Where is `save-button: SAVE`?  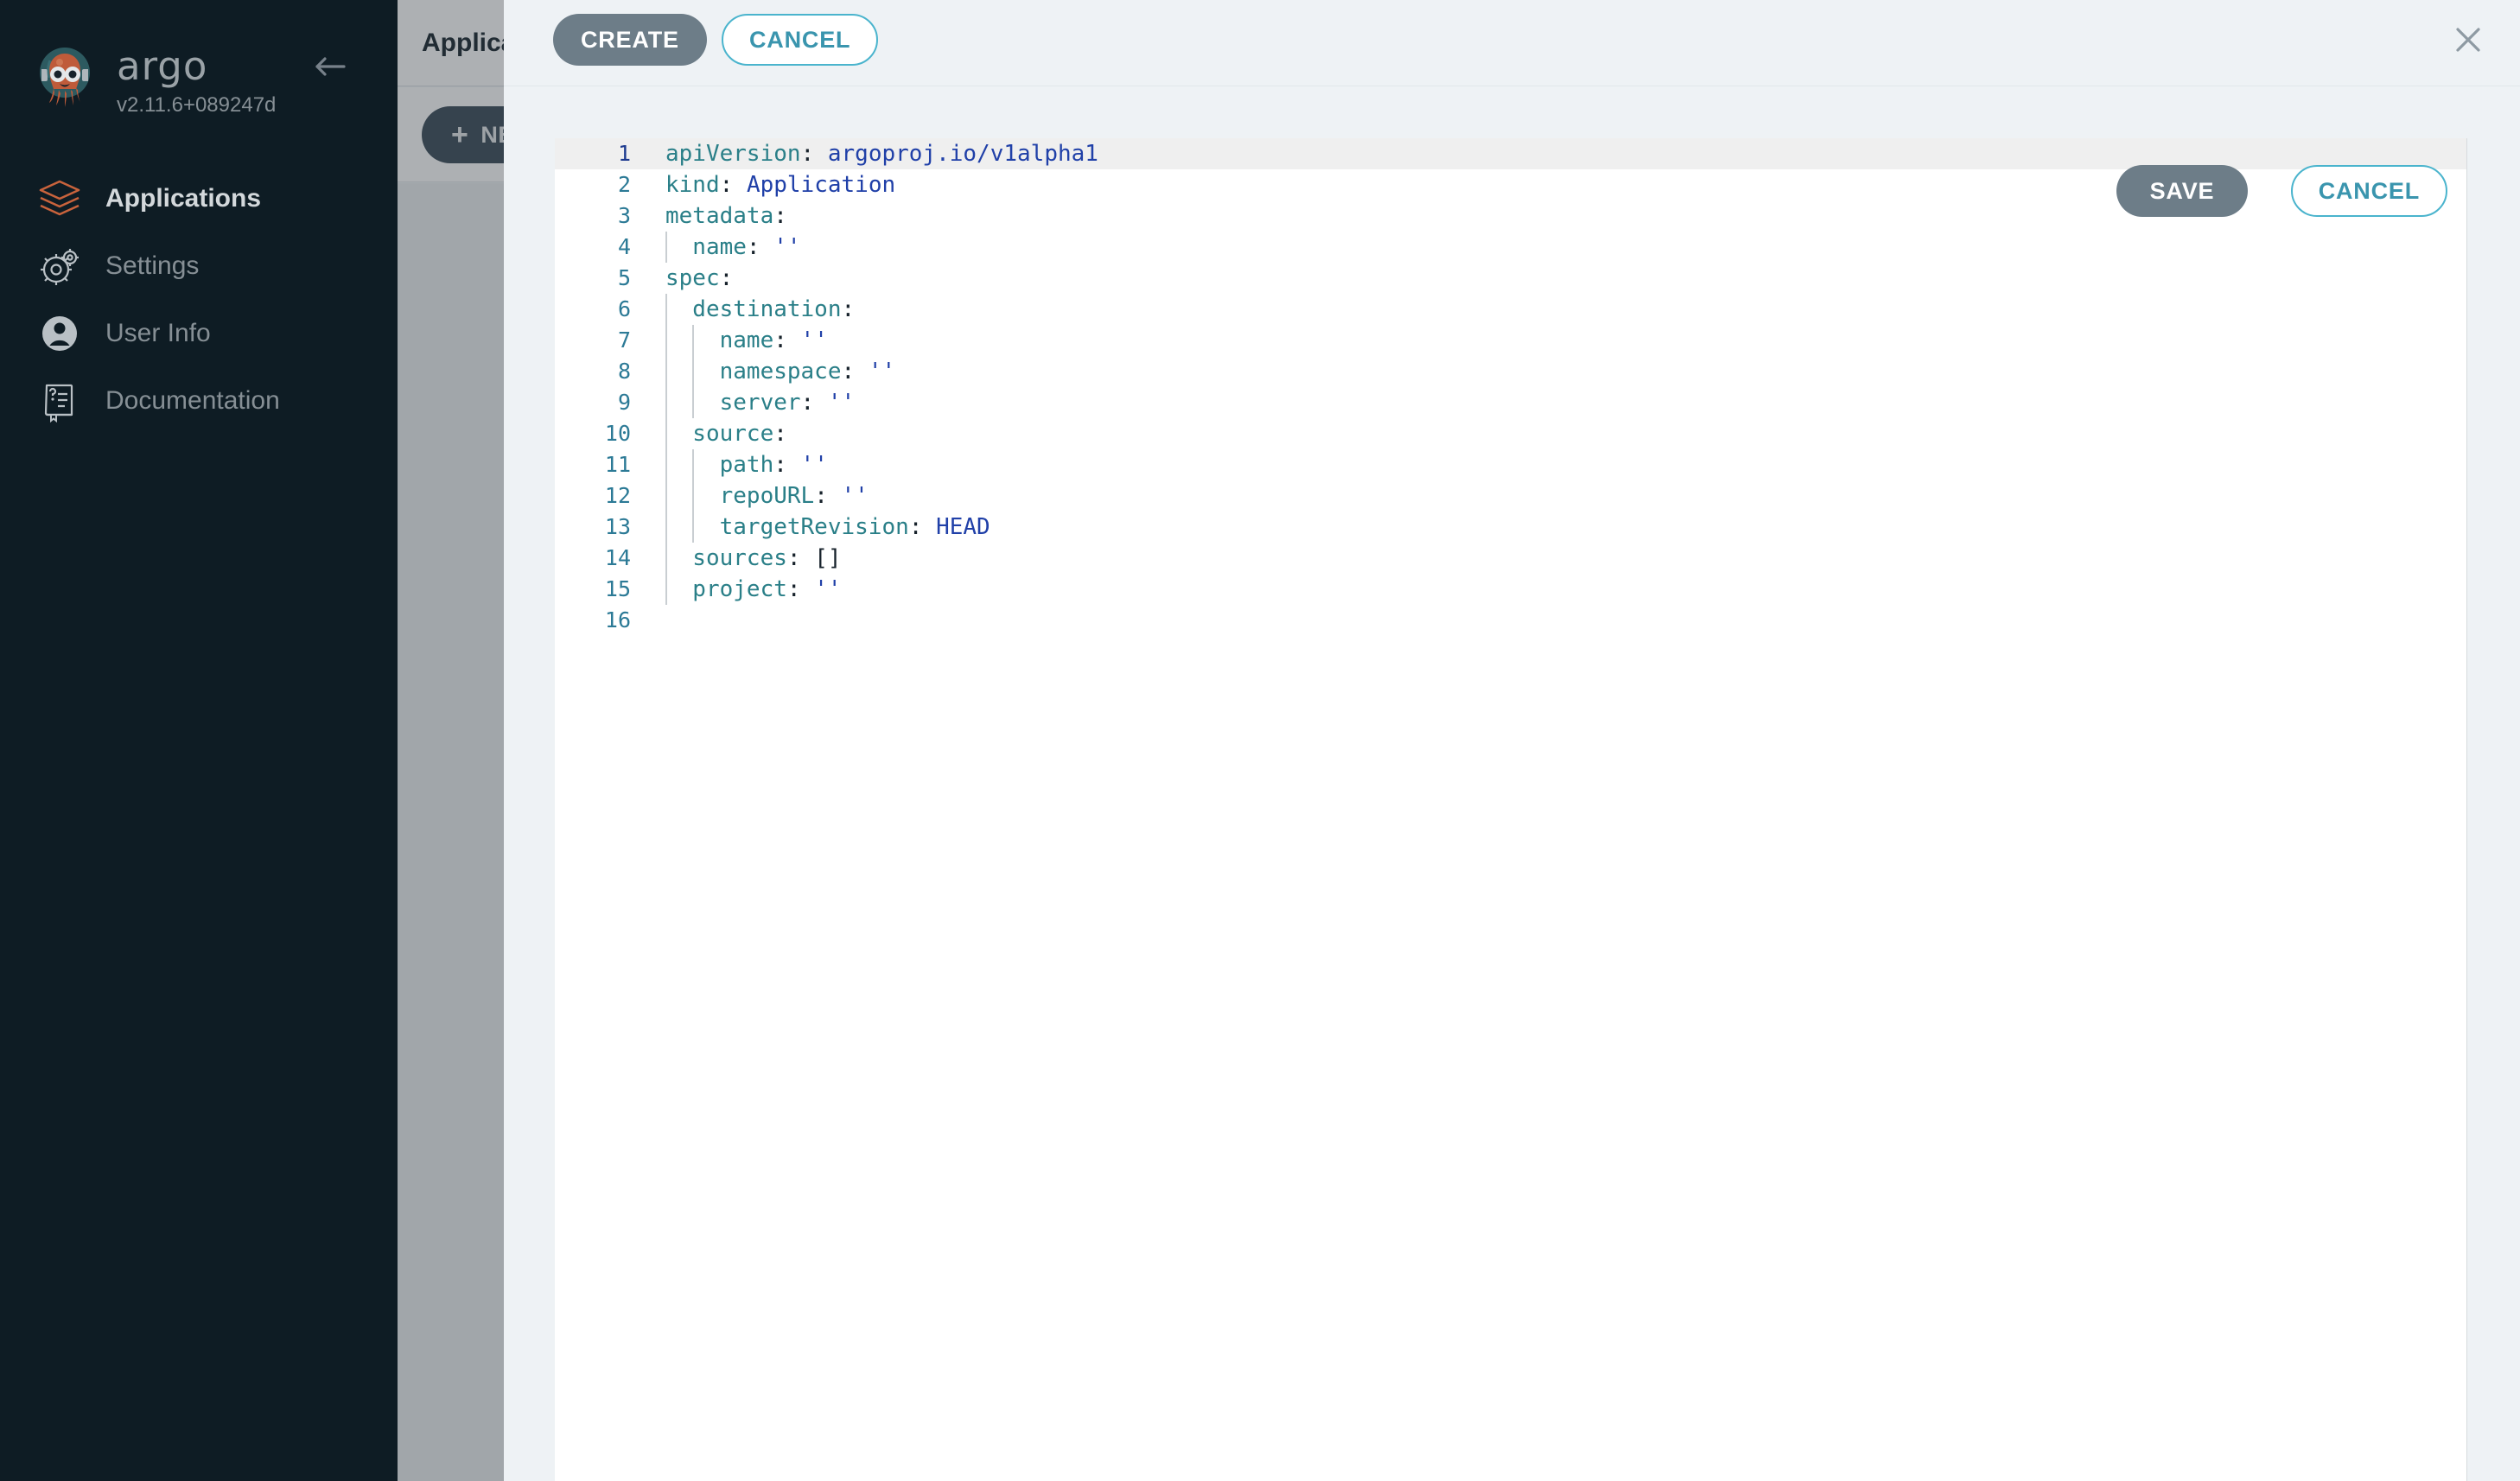 save-button: SAVE is located at coordinates (2182, 191).